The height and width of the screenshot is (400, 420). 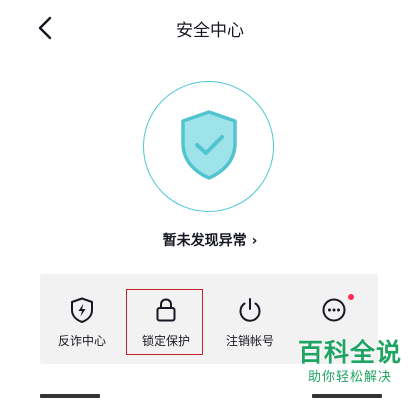 I want to click on watermark: 百科全说 助你轻松解决, so click(x=350, y=368).